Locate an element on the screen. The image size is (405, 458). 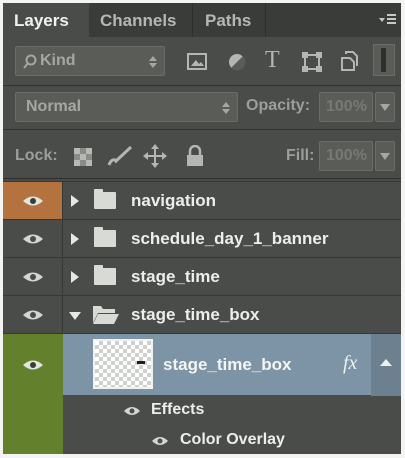
tab-layers: Layers is located at coordinates (46, 20).